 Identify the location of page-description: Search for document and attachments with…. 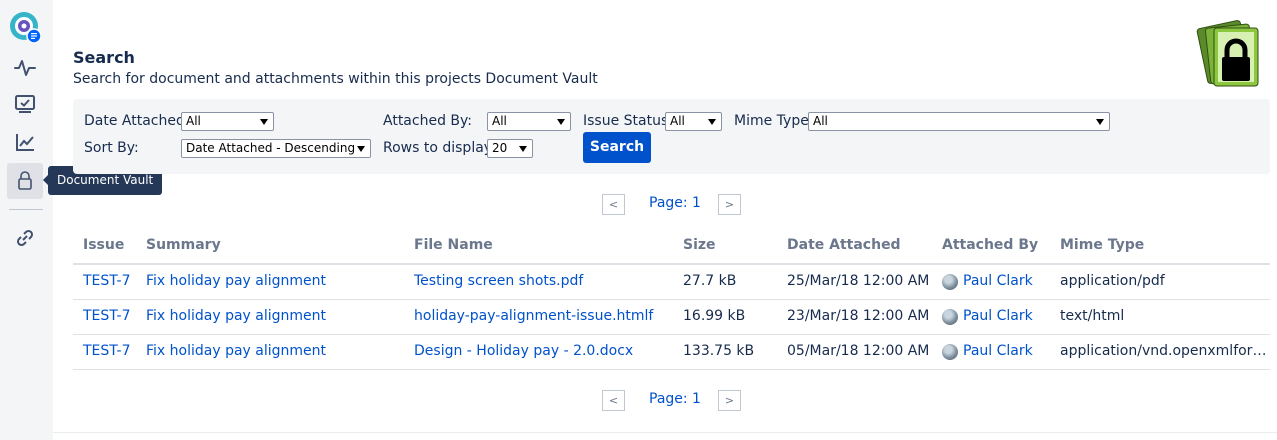
(335, 79).